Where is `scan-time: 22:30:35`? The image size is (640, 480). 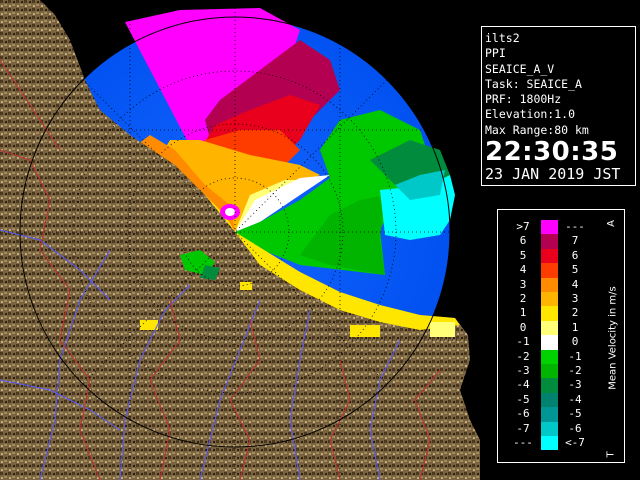 scan-time: 22:30:35 is located at coordinates (552, 152).